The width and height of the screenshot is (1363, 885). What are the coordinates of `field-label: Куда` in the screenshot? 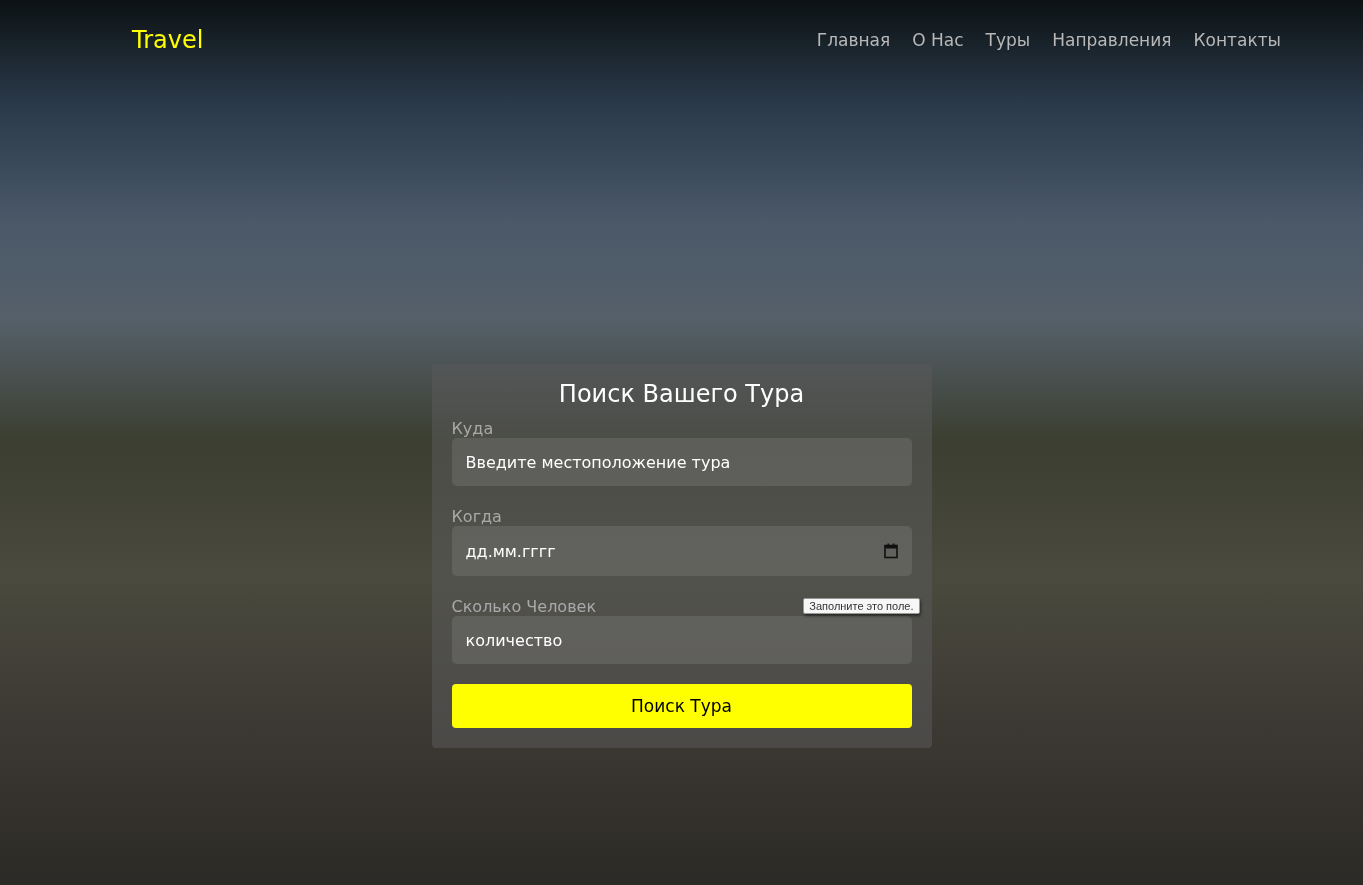 It's located at (472, 428).